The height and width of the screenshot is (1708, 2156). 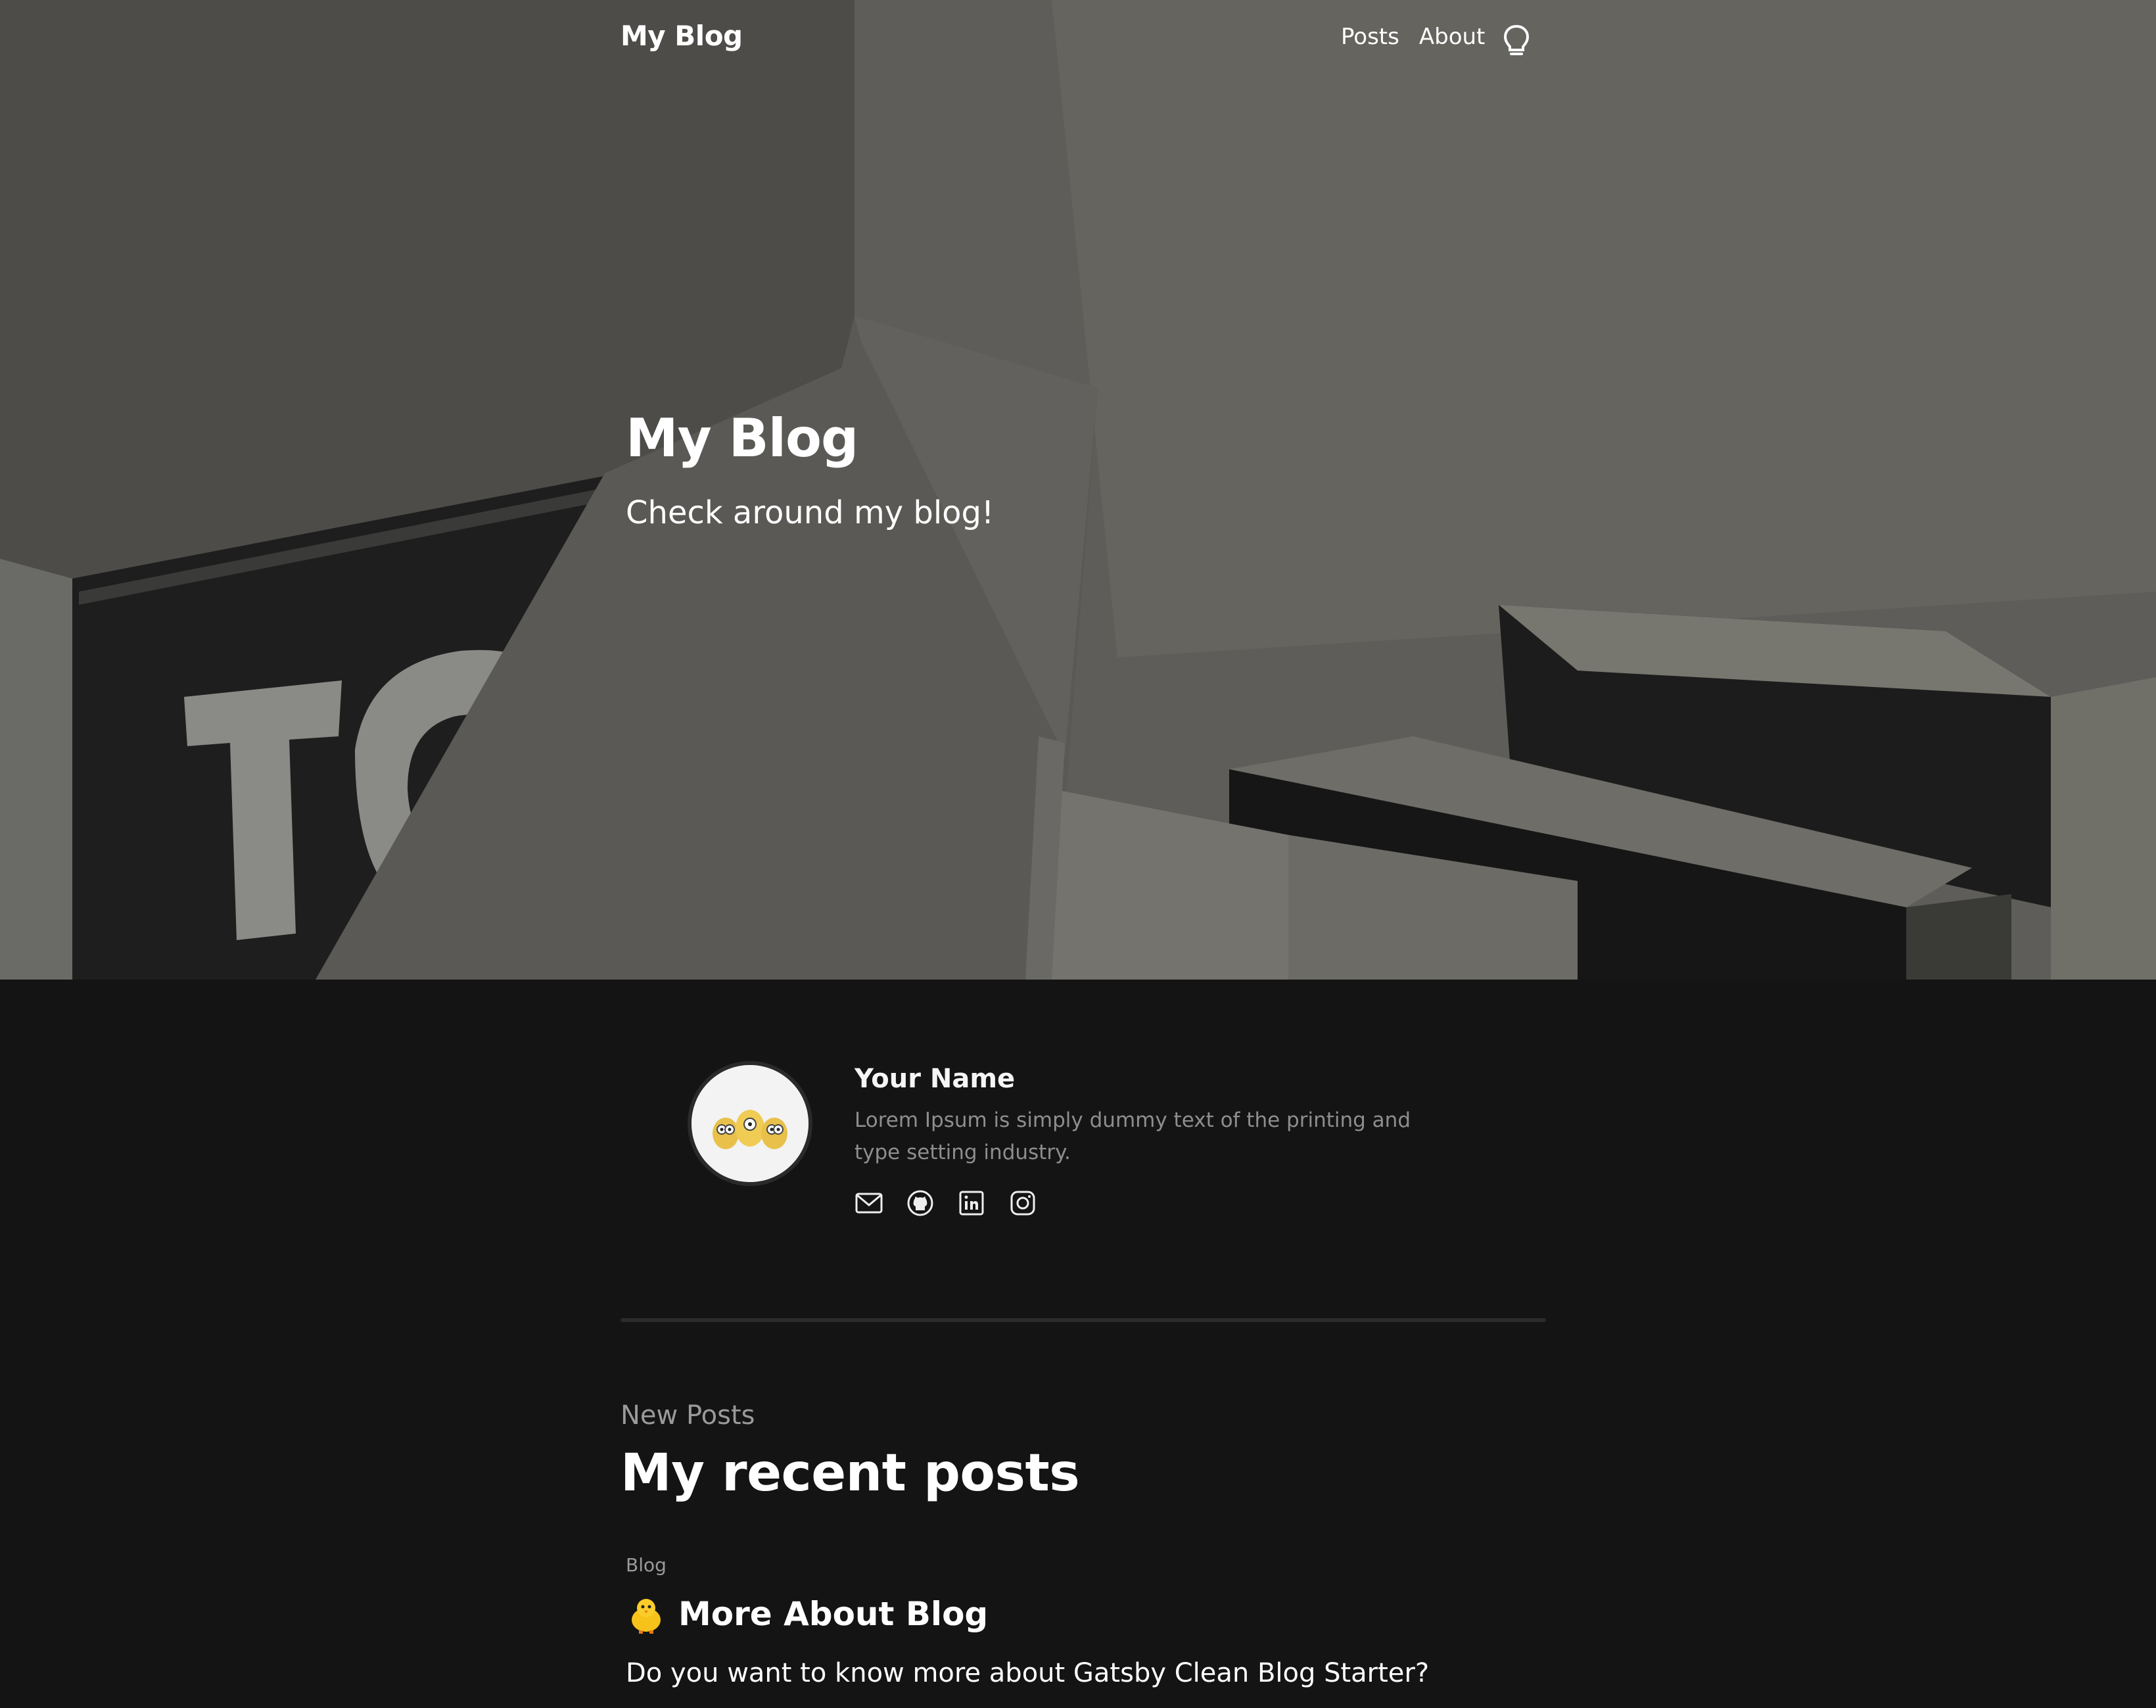 I want to click on theme-toggle-button, so click(x=1516, y=41).